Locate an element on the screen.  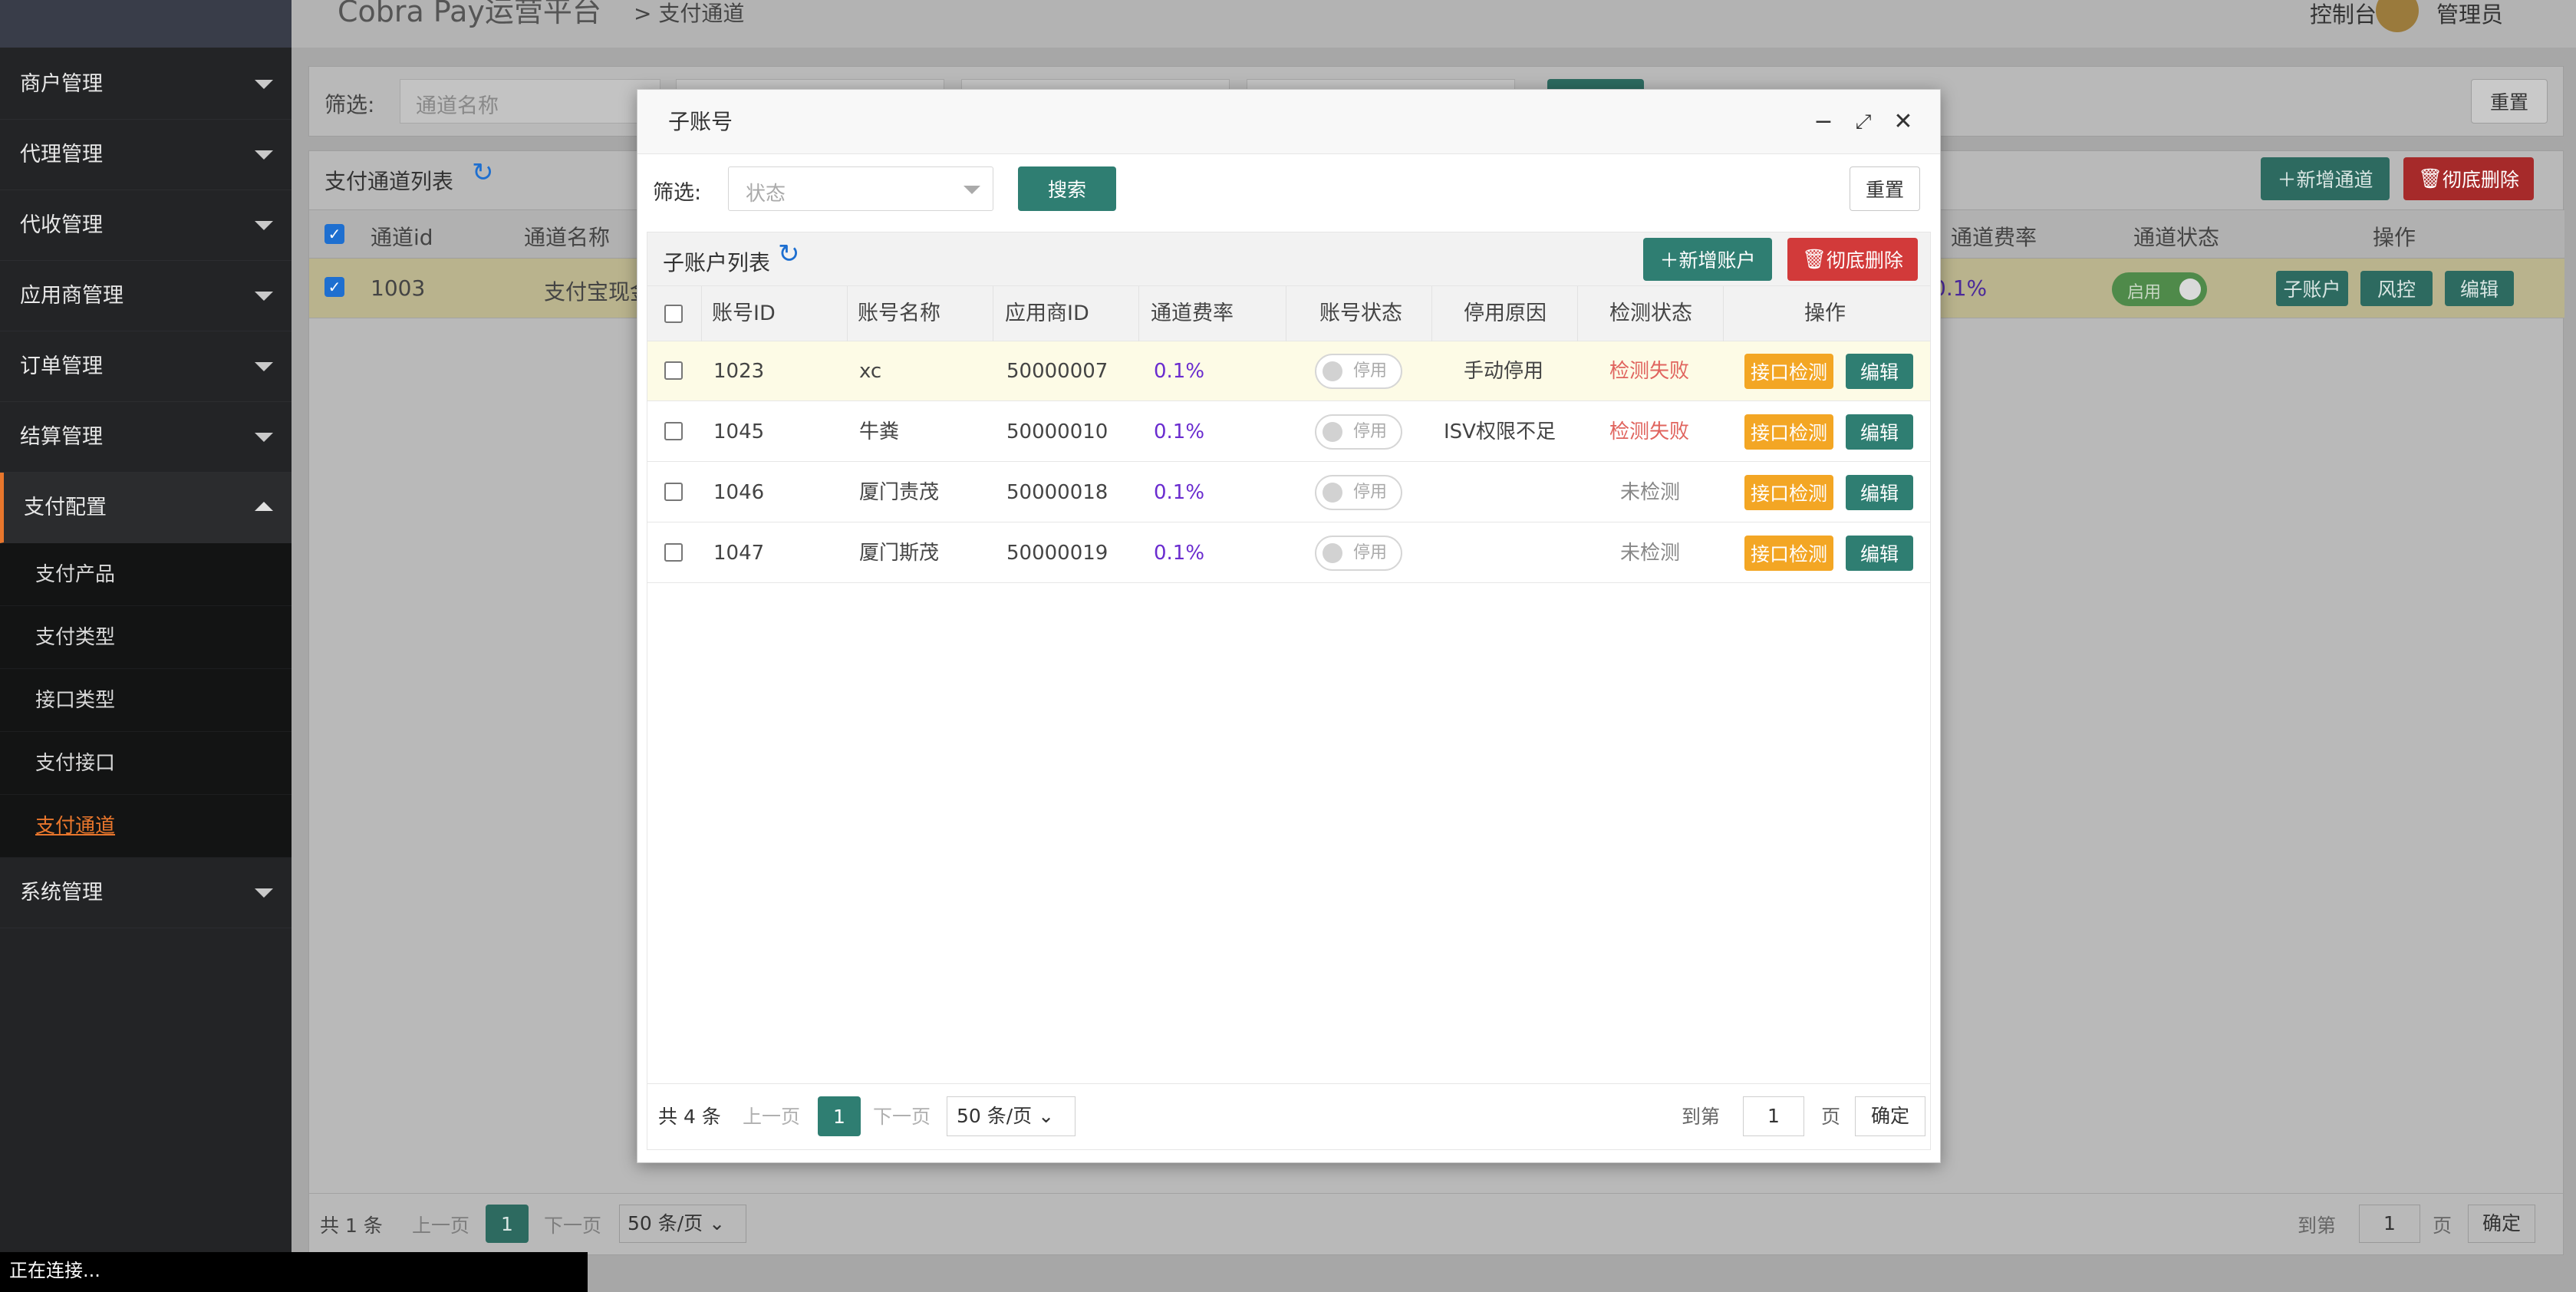
channel-status-toggle: 启用 is located at coordinates (2159, 289).